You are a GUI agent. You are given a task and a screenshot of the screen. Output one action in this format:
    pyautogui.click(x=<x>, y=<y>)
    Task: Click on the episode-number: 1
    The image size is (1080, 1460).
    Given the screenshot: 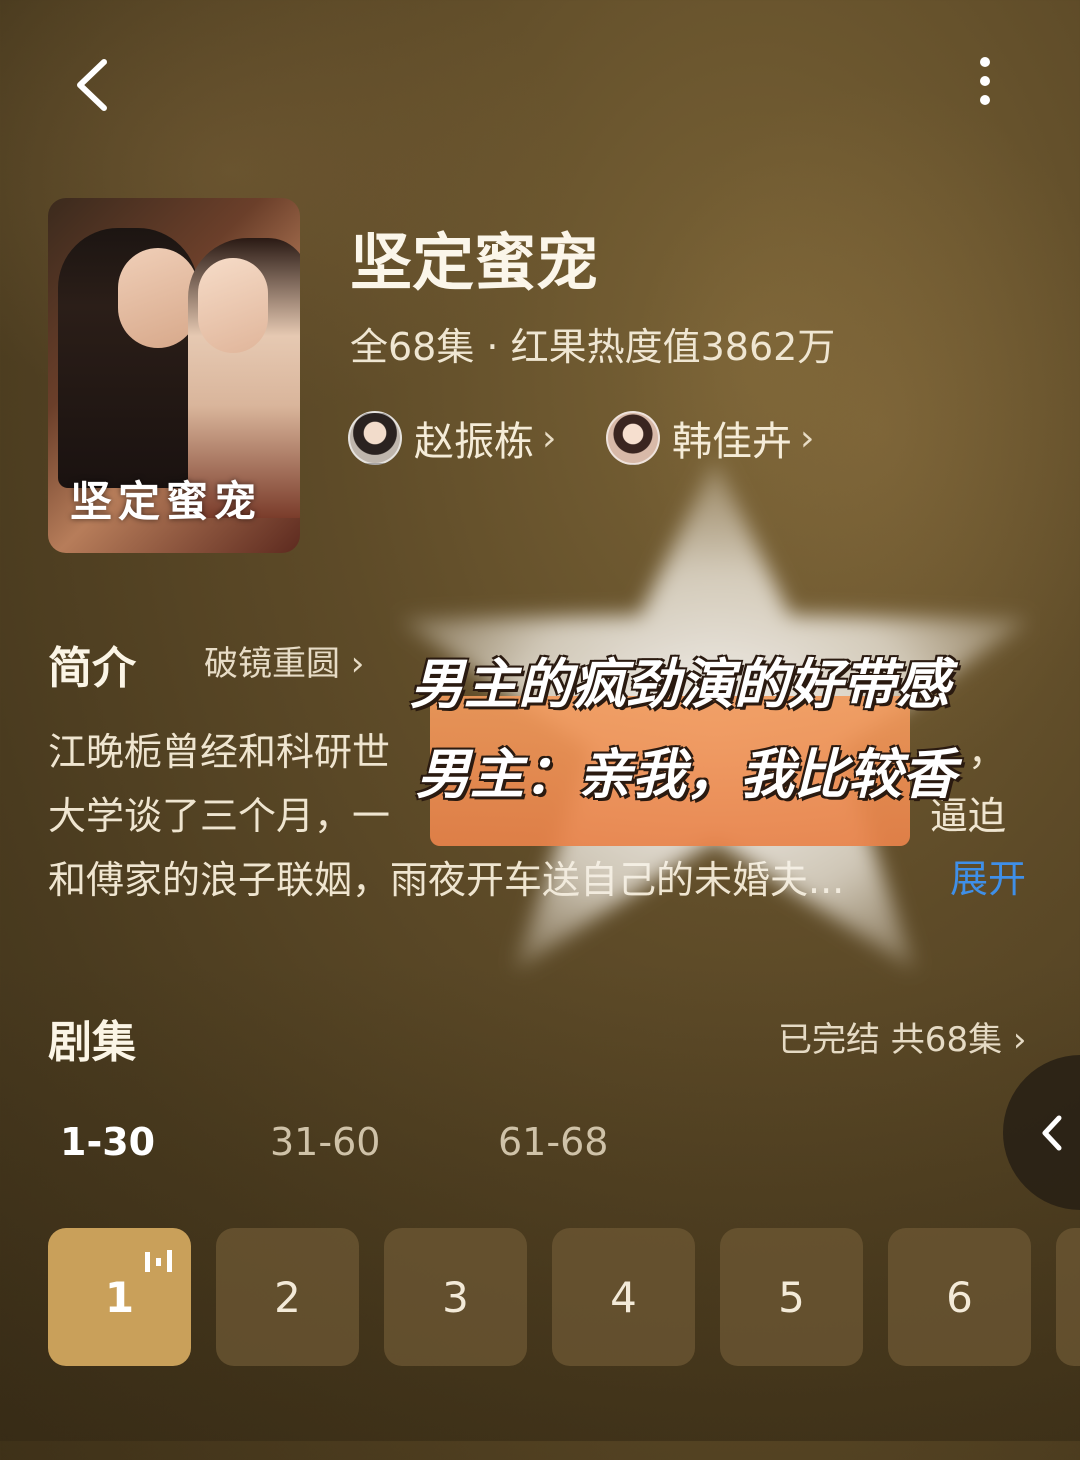 What is the action you would take?
    pyautogui.click(x=119, y=1297)
    